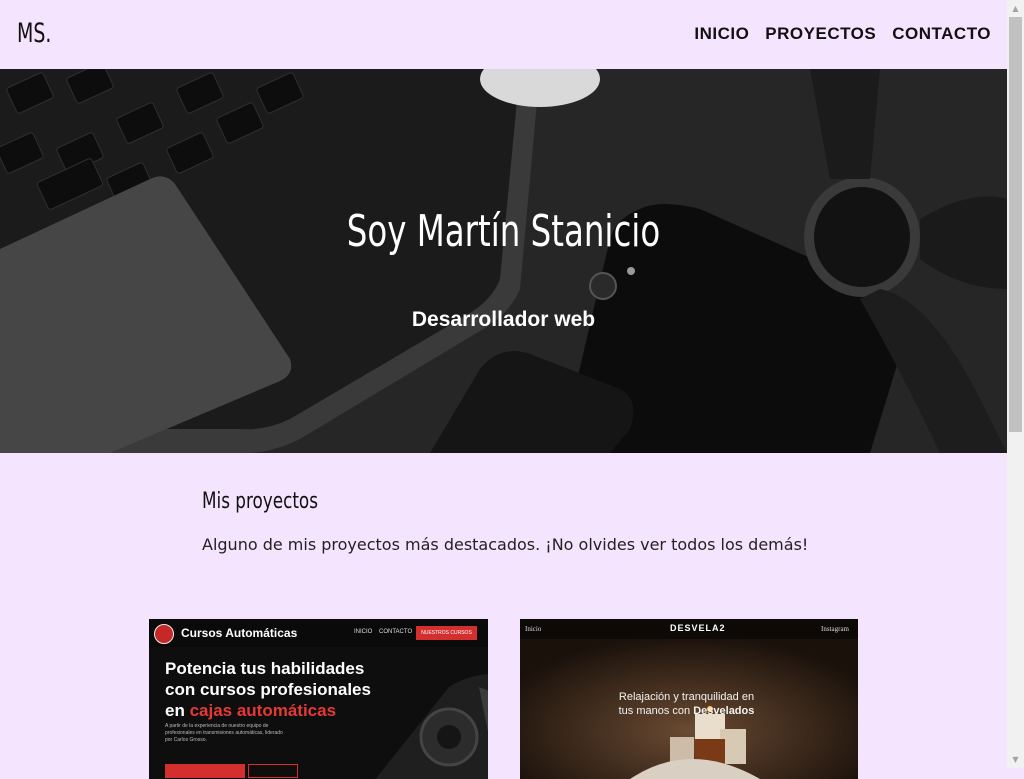 The image size is (1024, 779). I want to click on hero-subtitle: Desarrollador web, so click(503, 319).